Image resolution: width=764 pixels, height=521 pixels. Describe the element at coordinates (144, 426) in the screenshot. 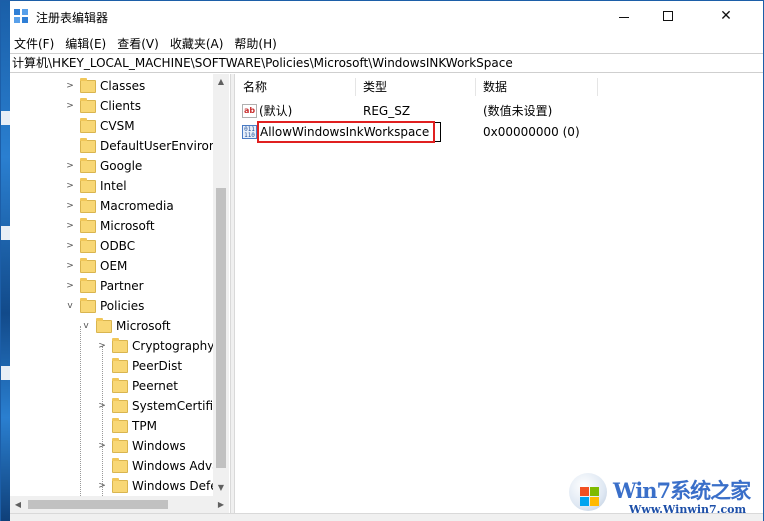

I see `tree-item-label: TPM` at that location.